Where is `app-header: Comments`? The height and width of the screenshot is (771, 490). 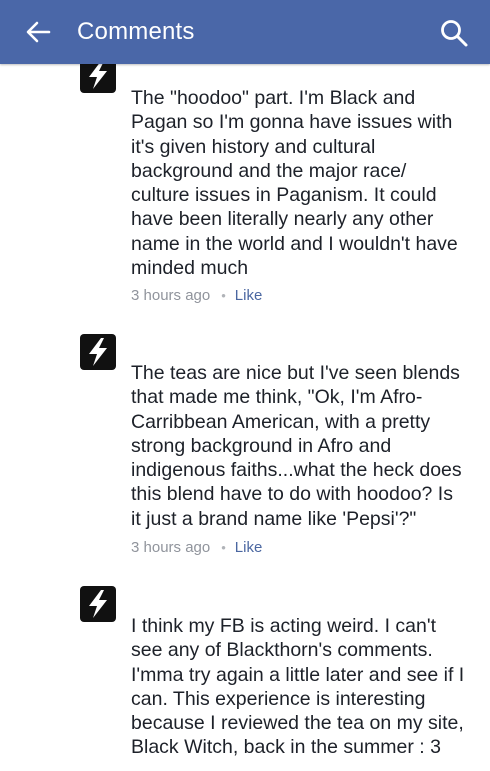 app-header: Comments is located at coordinates (245, 32).